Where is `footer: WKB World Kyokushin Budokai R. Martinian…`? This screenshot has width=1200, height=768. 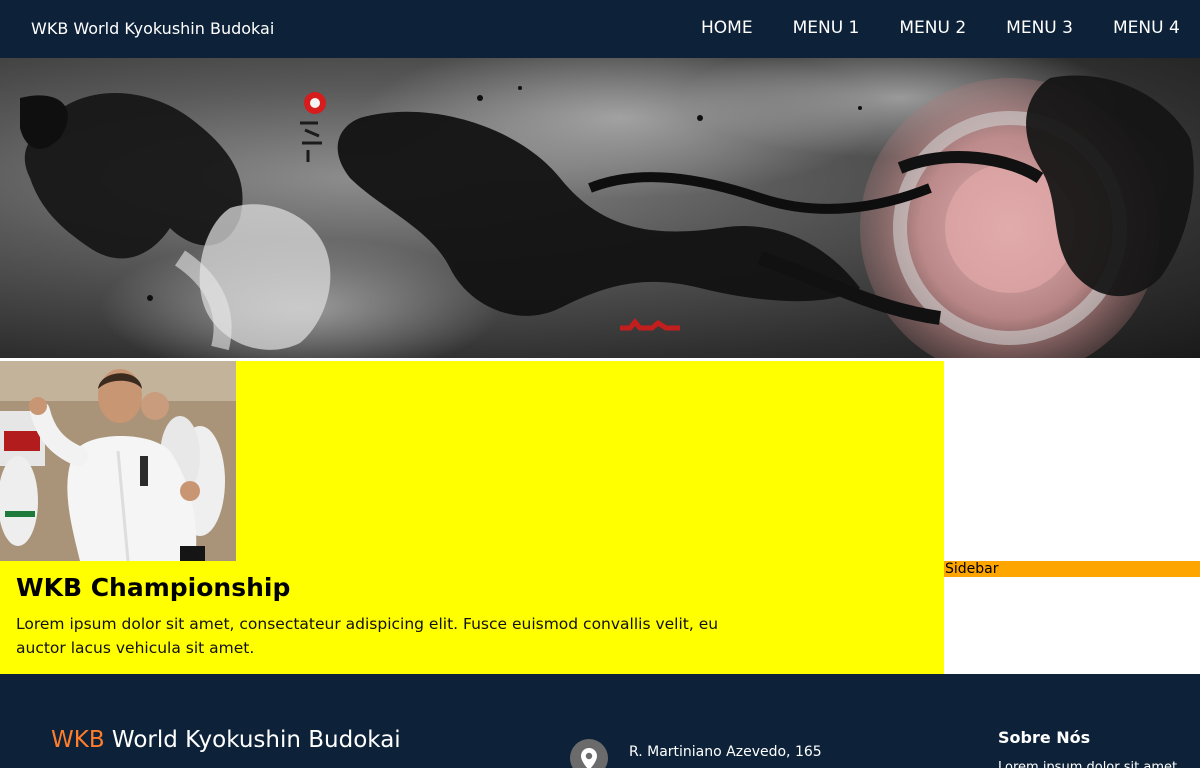
footer: WKB World Kyokushin Budokai R. Martinian… is located at coordinates (600, 721).